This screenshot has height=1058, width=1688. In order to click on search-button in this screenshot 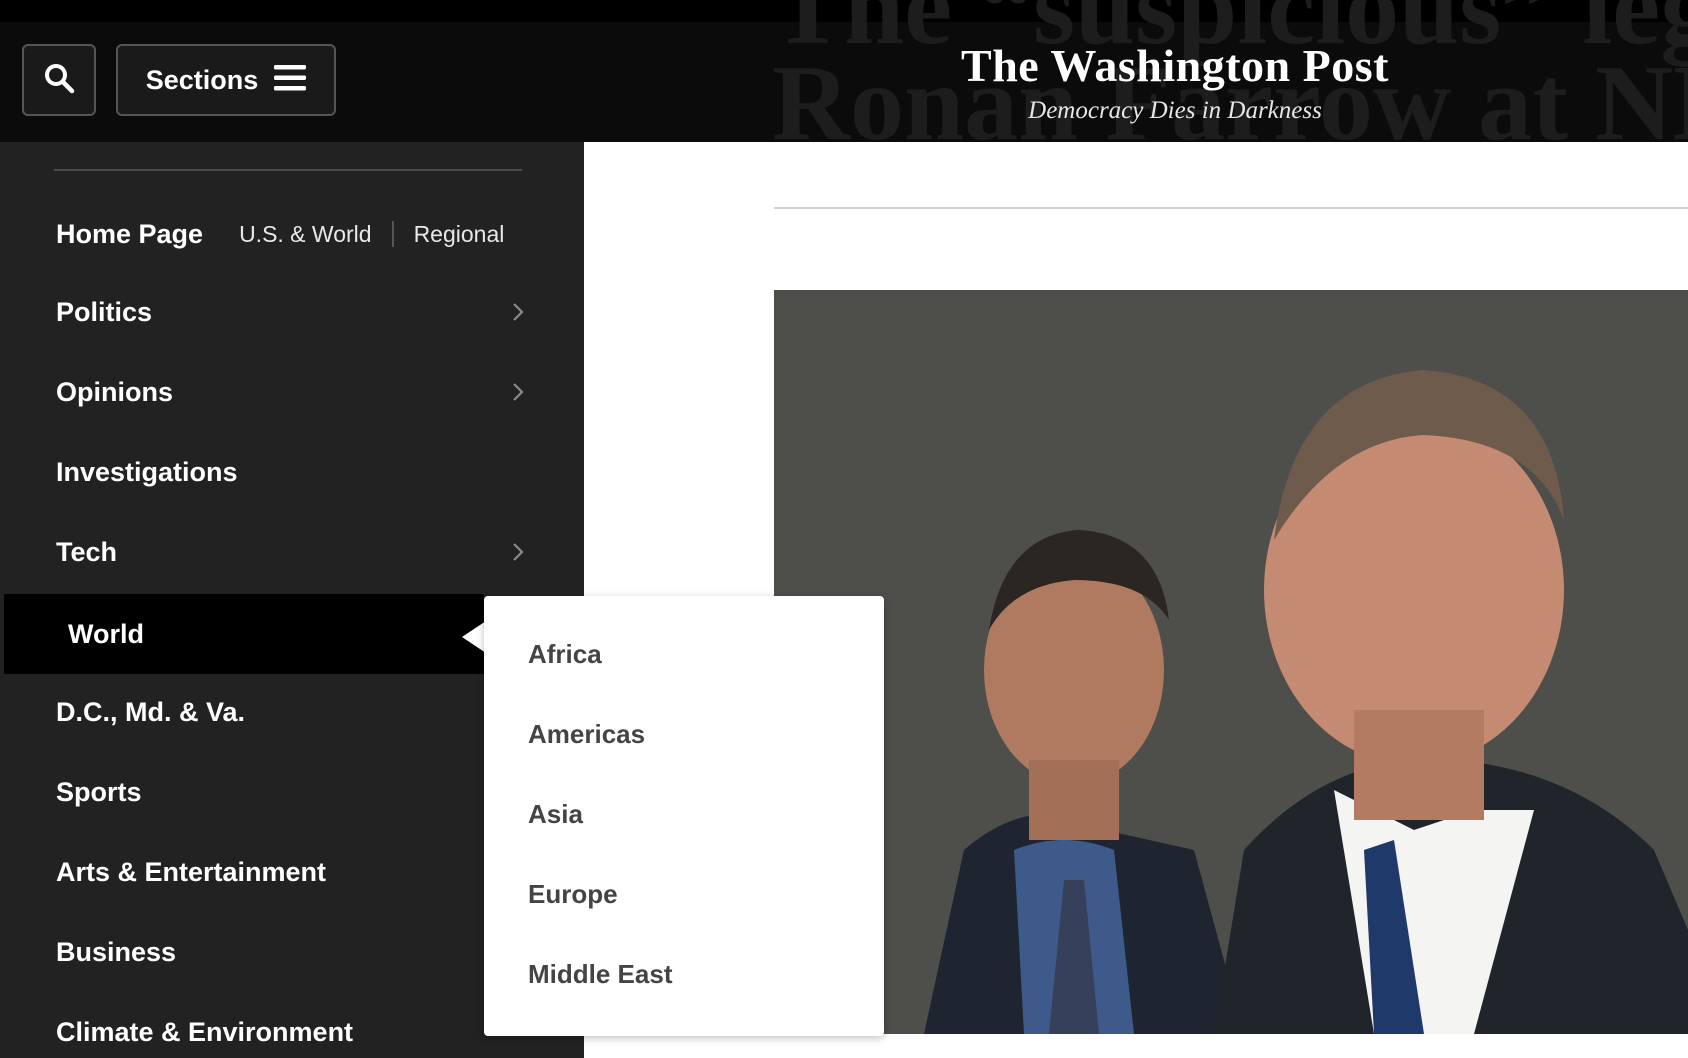, I will do `click(59, 80)`.